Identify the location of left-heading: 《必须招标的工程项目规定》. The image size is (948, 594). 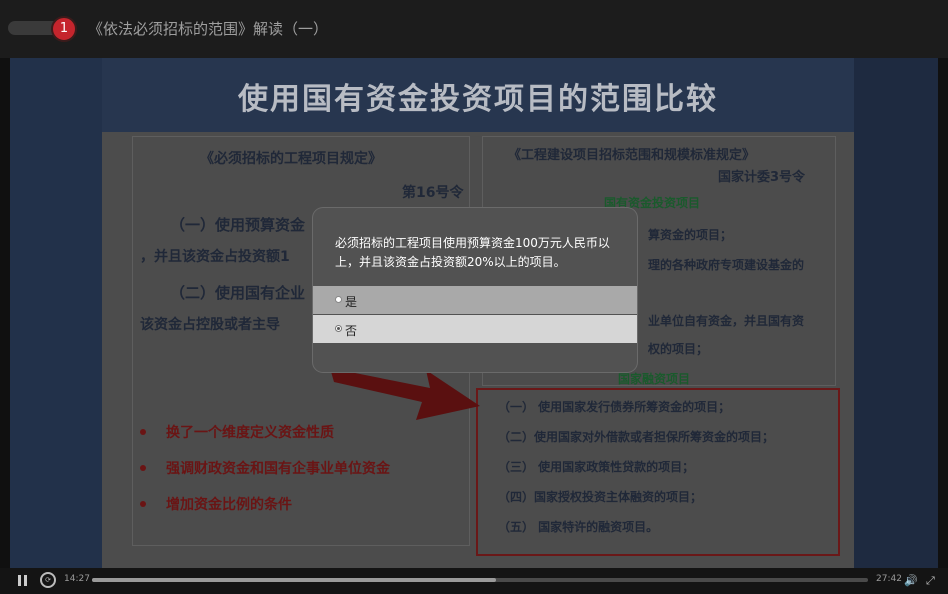
(291, 159).